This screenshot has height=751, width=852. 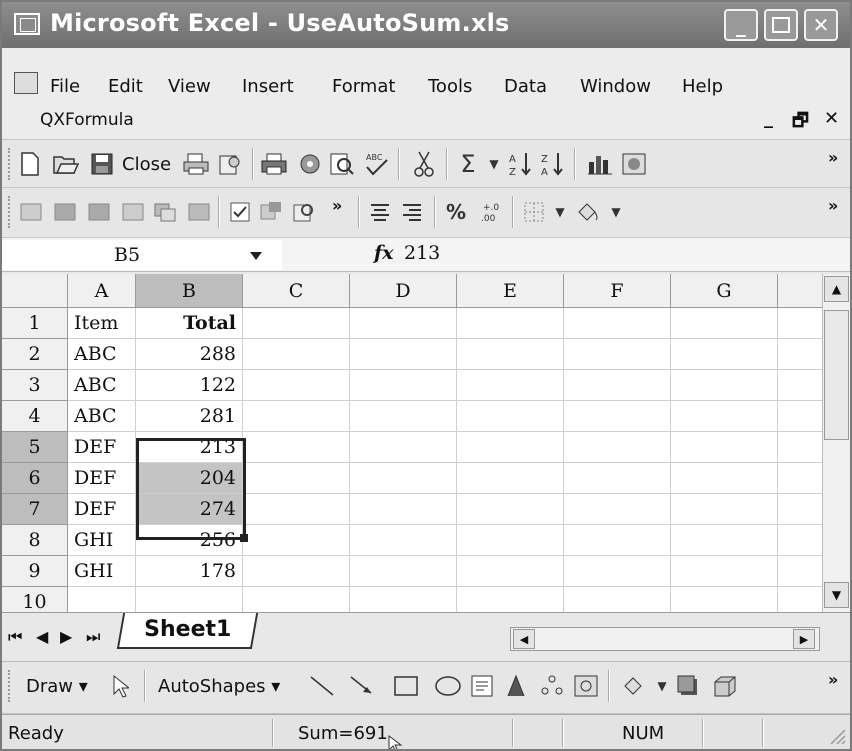 What do you see at coordinates (403, 599) in the screenshot?
I see `cell-d10` at bounding box center [403, 599].